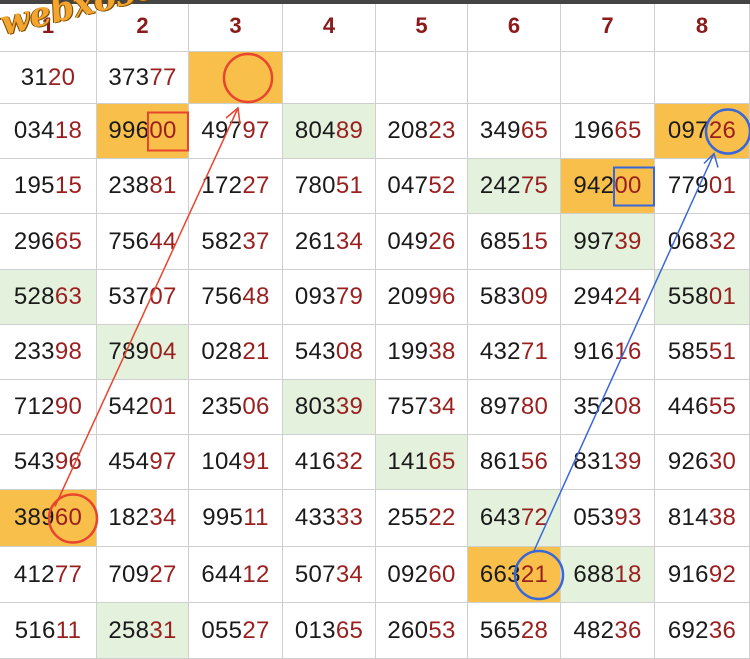 The width and height of the screenshot is (750, 659). What do you see at coordinates (34, 241) in the screenshot?
I see `number-prefix: 296` at bounding box center [34, 241].